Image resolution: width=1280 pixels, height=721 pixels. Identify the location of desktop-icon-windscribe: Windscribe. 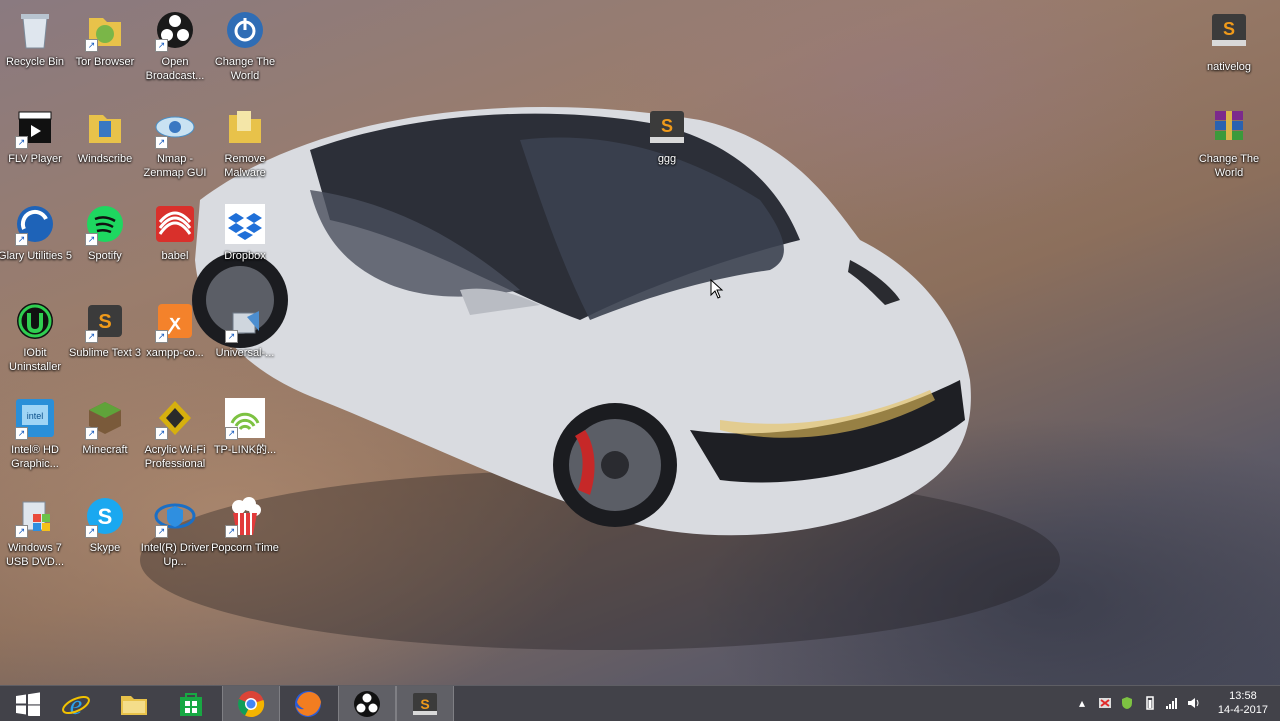
(105, 135).